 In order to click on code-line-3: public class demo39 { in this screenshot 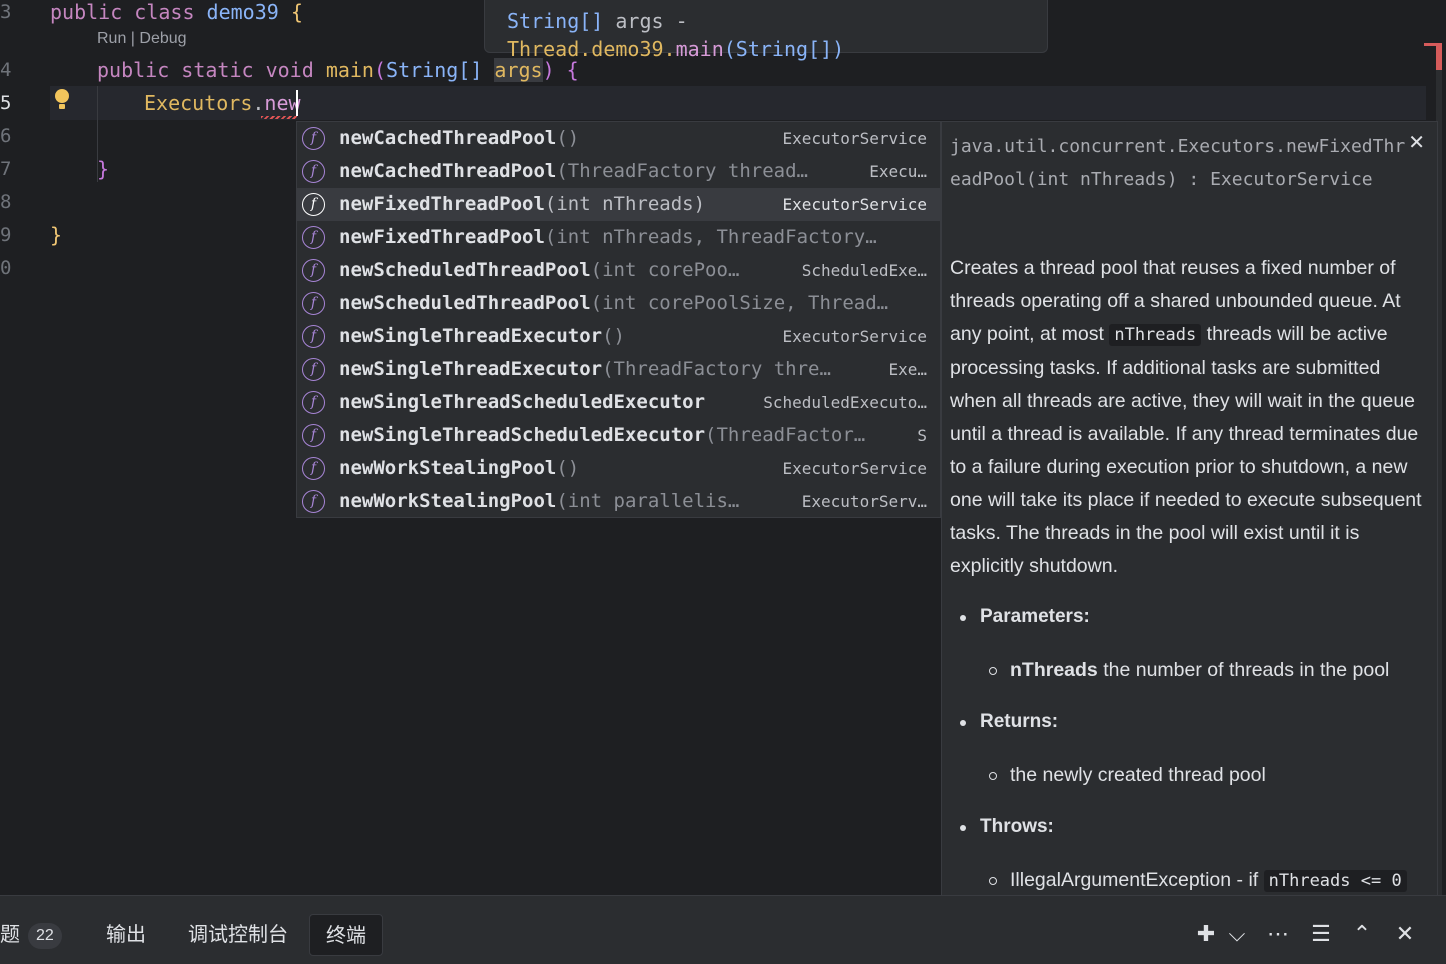, I will do `click(176, 12)`.